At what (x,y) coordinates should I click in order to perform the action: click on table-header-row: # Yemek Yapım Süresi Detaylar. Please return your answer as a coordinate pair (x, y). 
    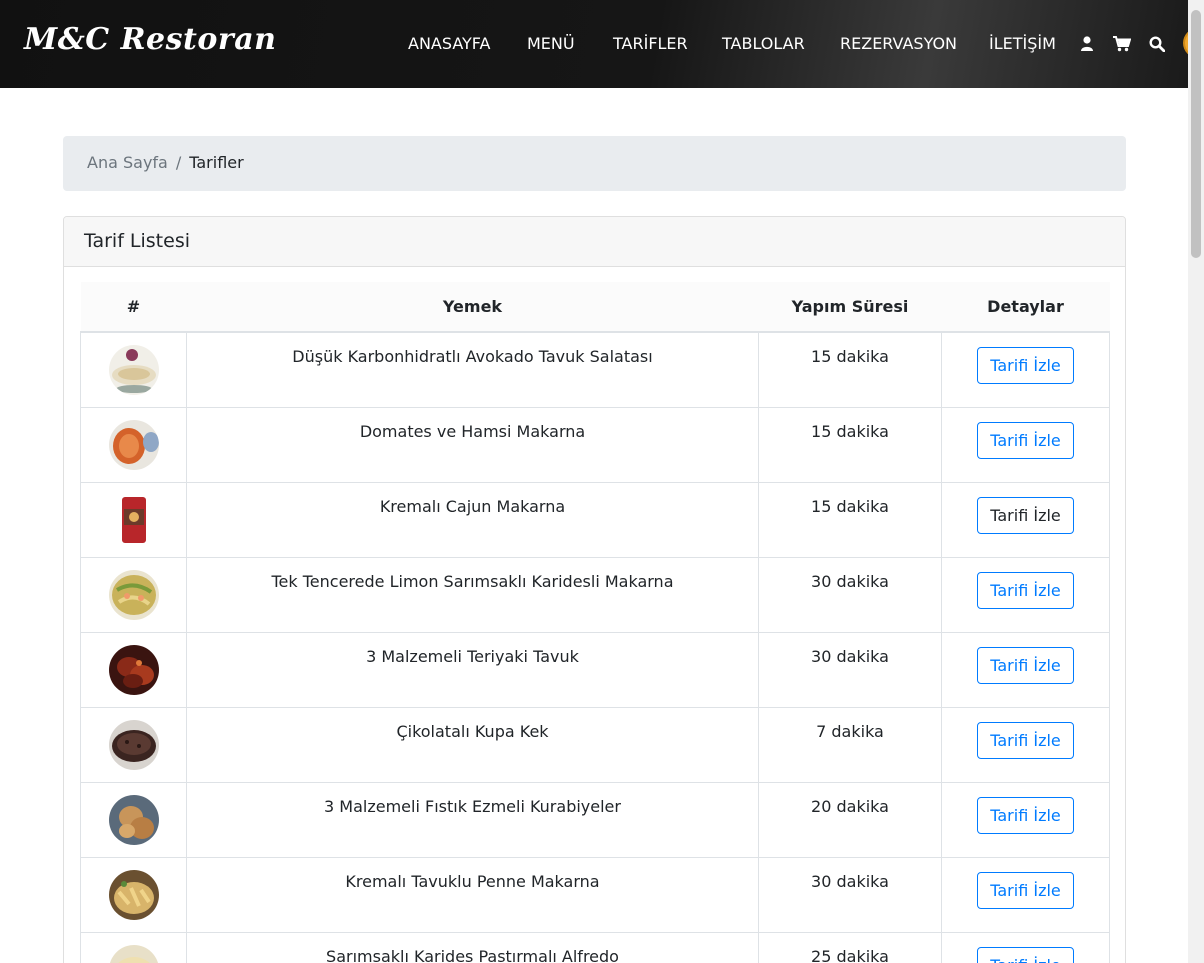
    Looking at the image, I should click on (595, 307).